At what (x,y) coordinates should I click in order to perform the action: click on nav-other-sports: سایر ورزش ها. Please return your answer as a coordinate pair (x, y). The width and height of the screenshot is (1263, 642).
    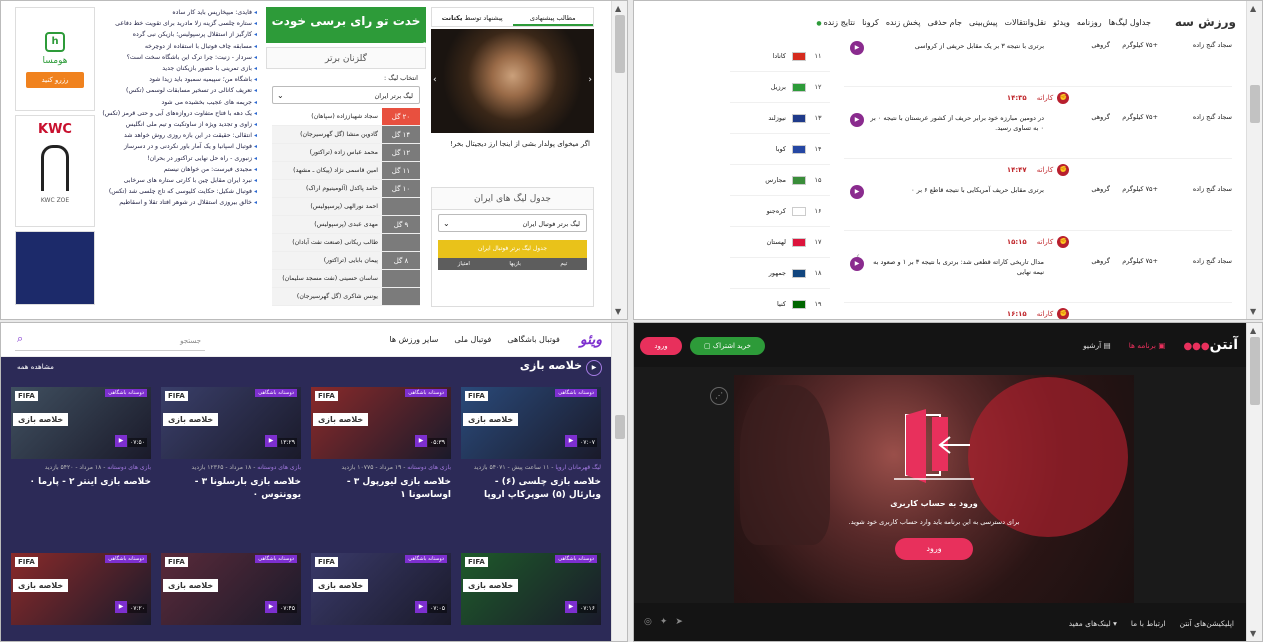
    Looking at the image, I should click on (413, 339).